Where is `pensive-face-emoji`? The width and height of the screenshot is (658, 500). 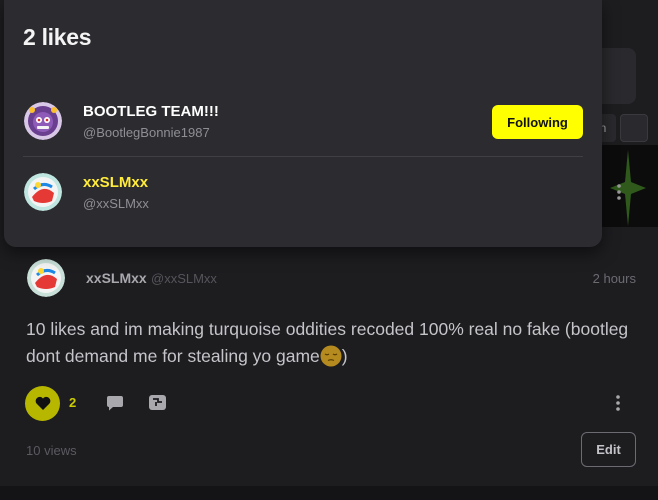
pensive-face-emoji is located at coordinates (331, 356).